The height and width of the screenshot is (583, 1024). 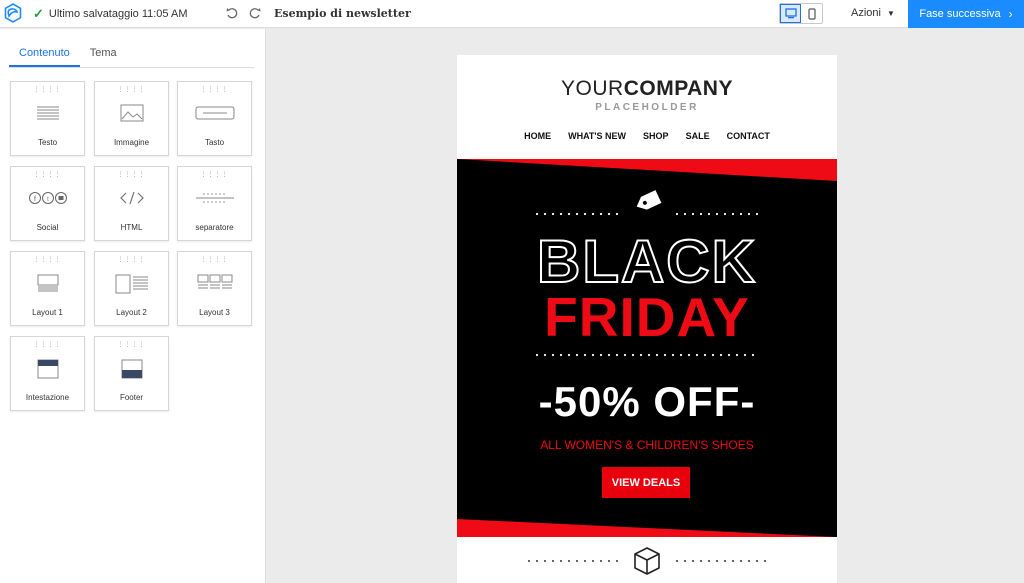 I want to click on layout-2-icon, so click(x=131, y=284).